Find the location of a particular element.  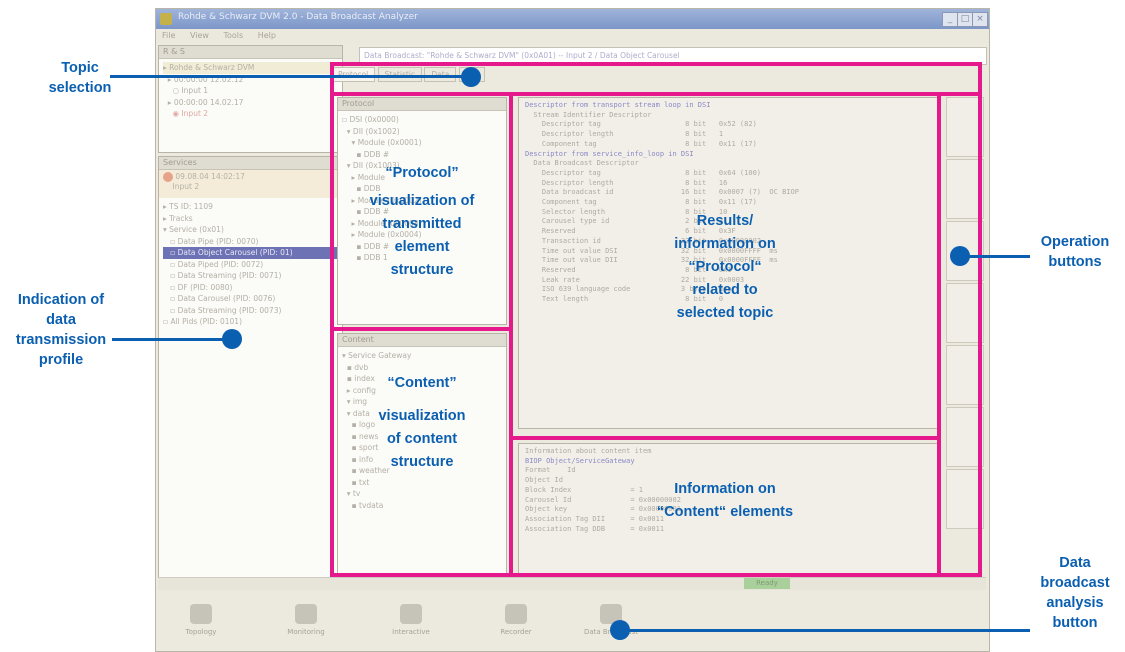

status-bar: Ready is located at coordinates (572, 583).